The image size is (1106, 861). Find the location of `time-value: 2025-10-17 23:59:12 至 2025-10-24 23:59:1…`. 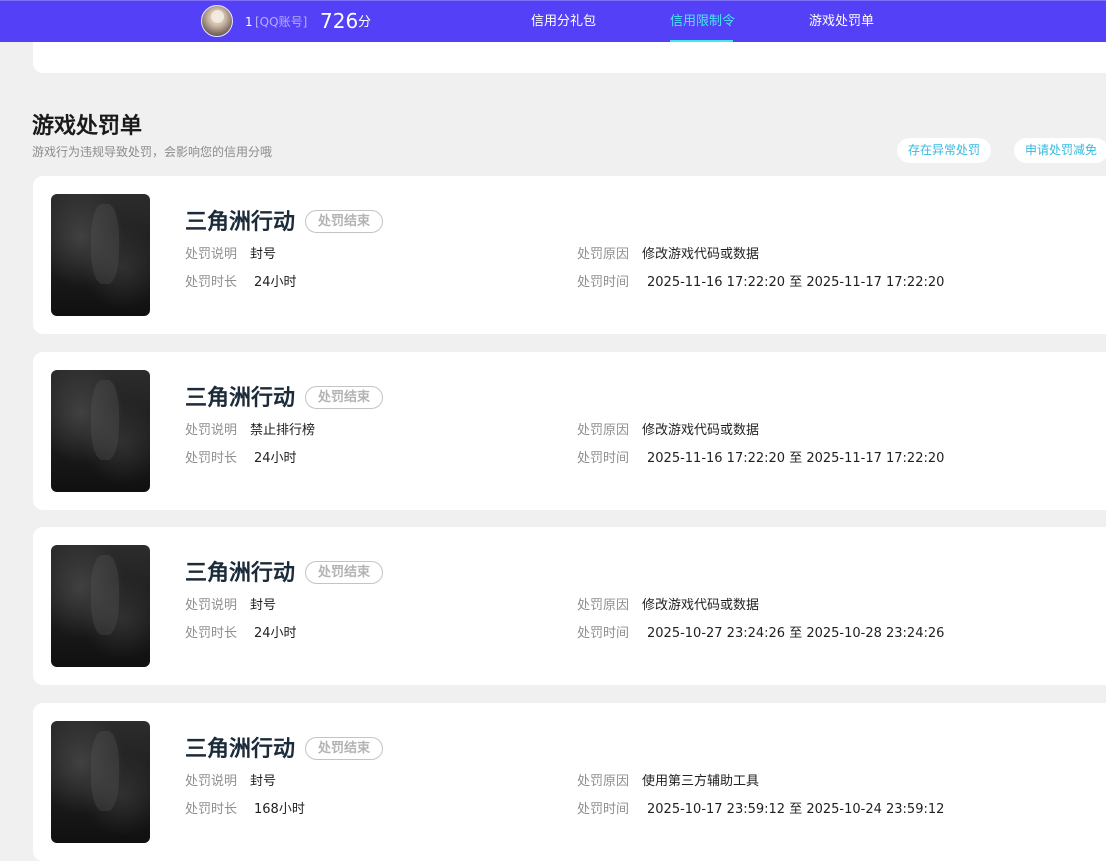

time-value: 2025-10-17 23:59:12 至 2025-10-24 23:59:1… is located at coordinates (796, 809).